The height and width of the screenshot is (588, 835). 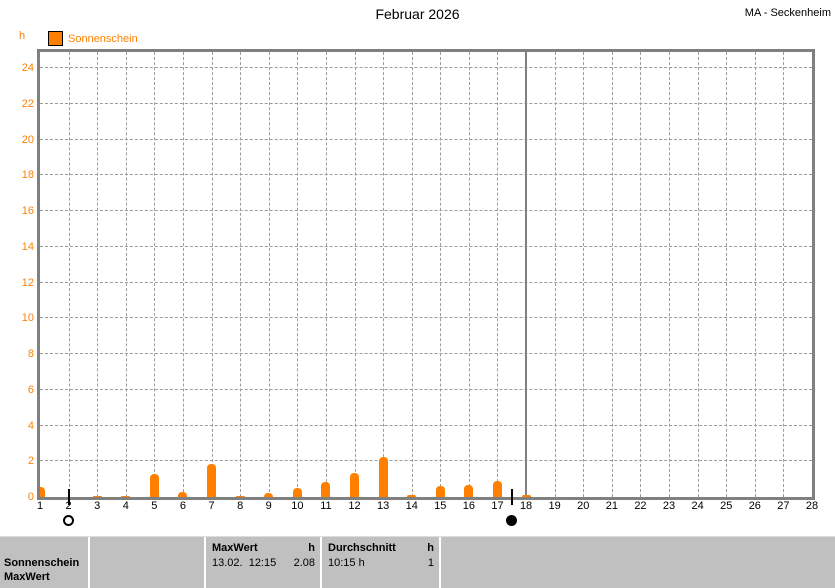 I want to click on summary-row-label-metric: MaxWert, so click(x=27, y=577).